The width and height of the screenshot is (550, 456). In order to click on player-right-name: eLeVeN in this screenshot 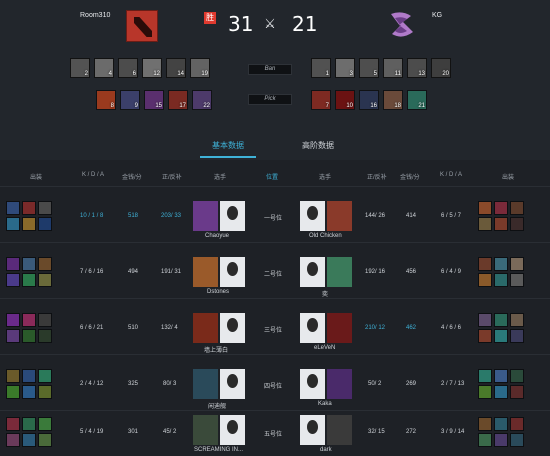, I will do `click(324, 348)`.